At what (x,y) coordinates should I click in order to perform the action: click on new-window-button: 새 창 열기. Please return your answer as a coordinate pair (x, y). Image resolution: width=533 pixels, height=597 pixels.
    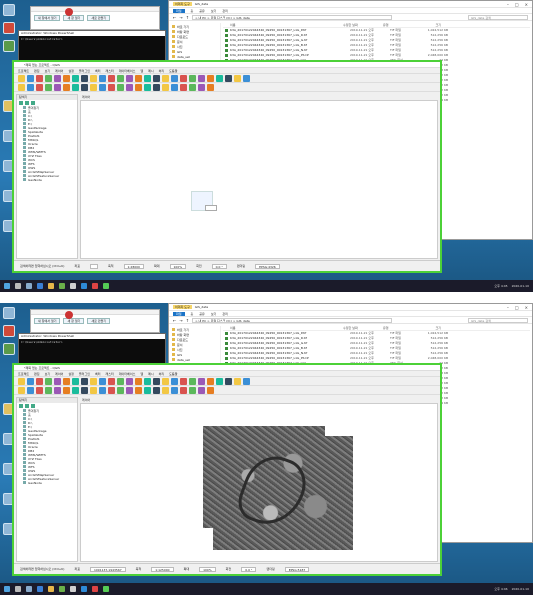
    Looking at the image, I should click on (74, 18).